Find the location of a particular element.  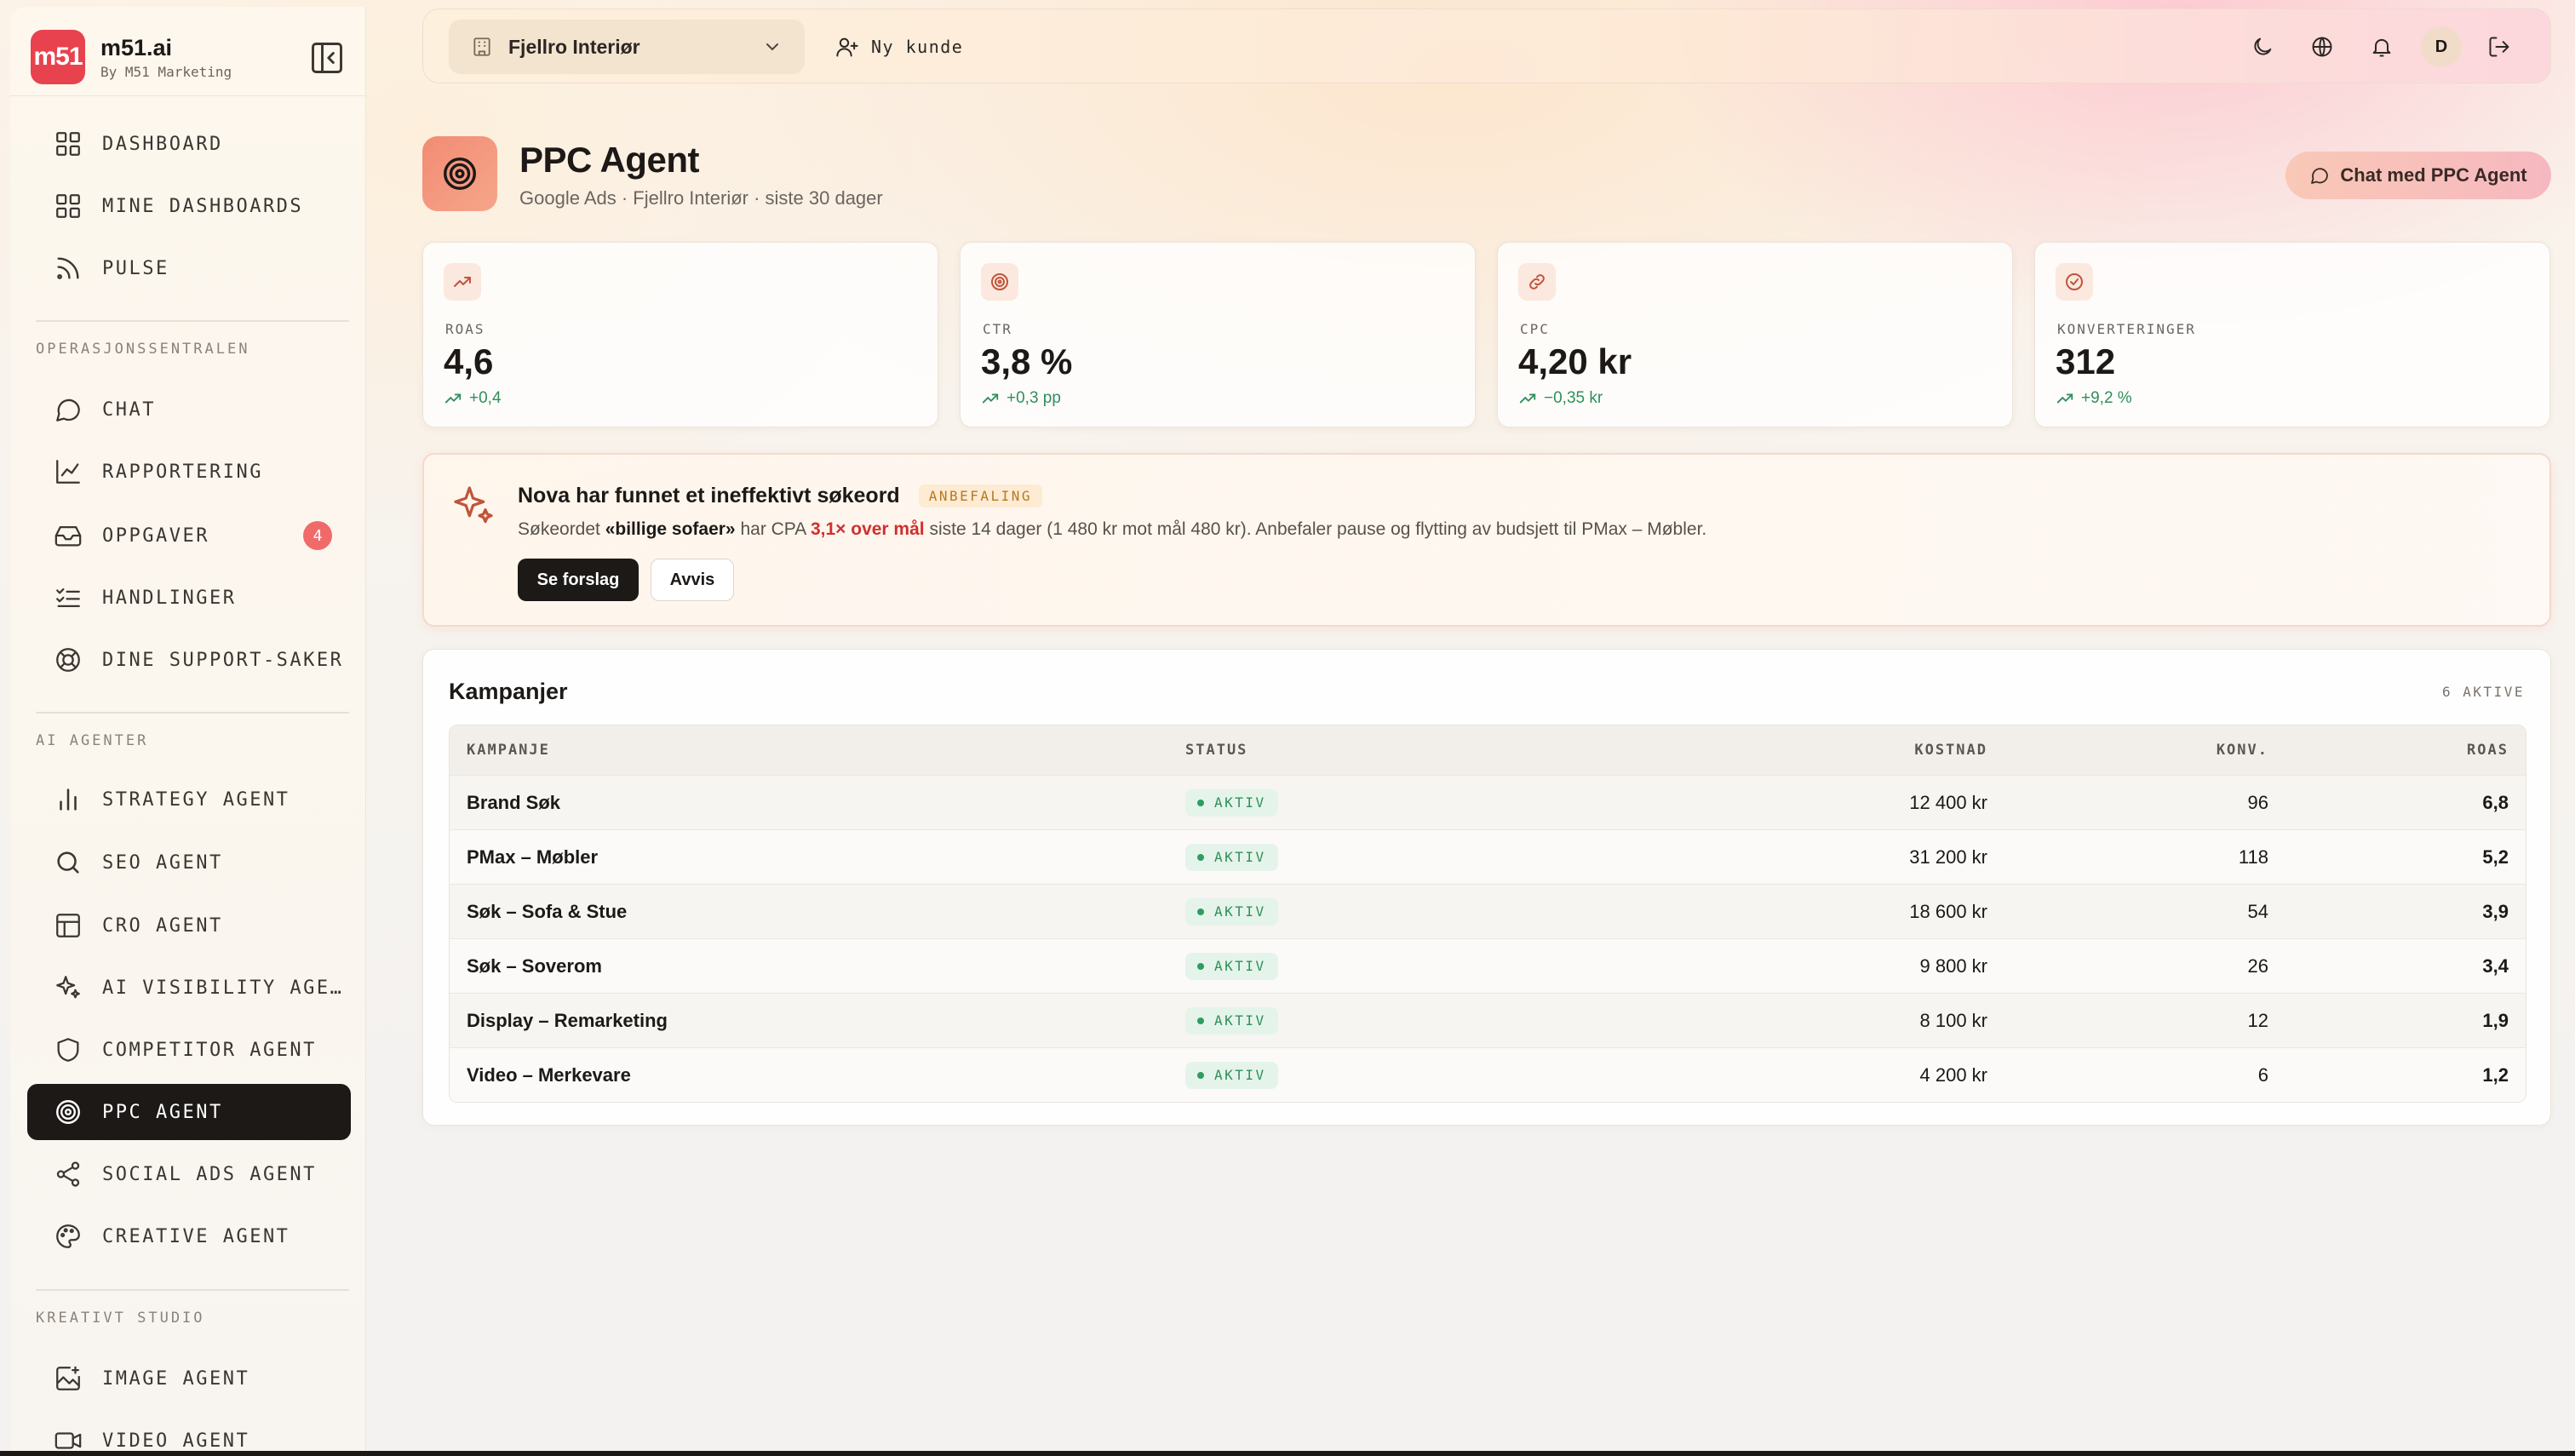

client-selector: Fjellro Interiør is located at coordinates (627, 47).